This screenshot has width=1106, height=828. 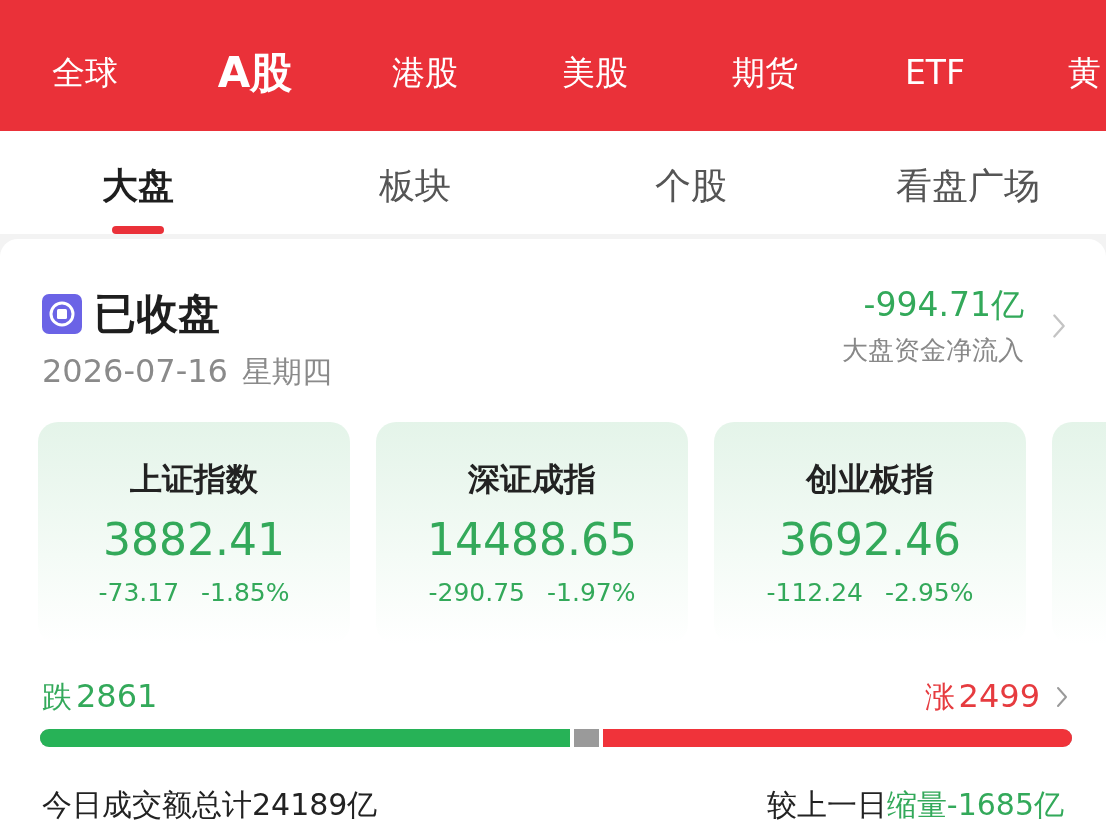 I want to click on index-name: 上证指数, so click(x=194, y=479).